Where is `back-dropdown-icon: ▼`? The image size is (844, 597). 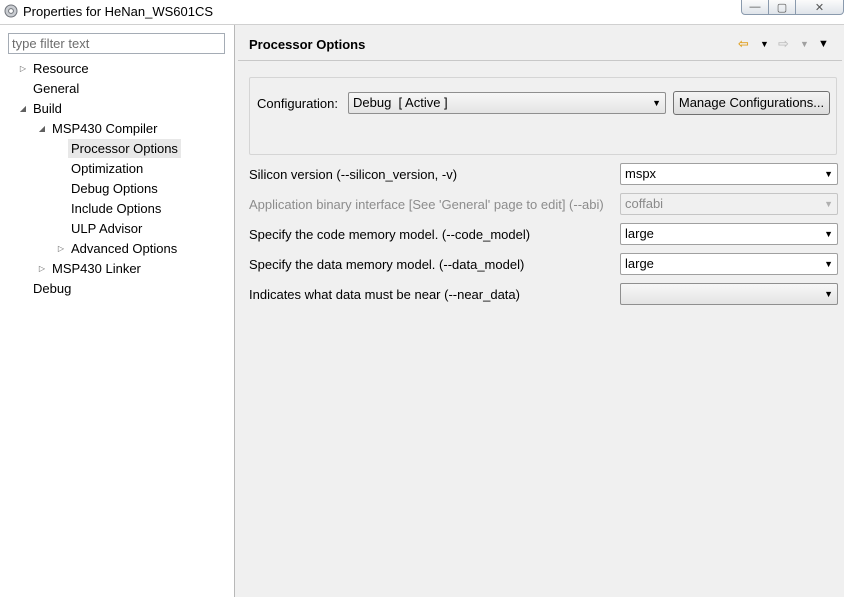 back-dropdown-icon: ▼ is located at coordinates (764, 44).